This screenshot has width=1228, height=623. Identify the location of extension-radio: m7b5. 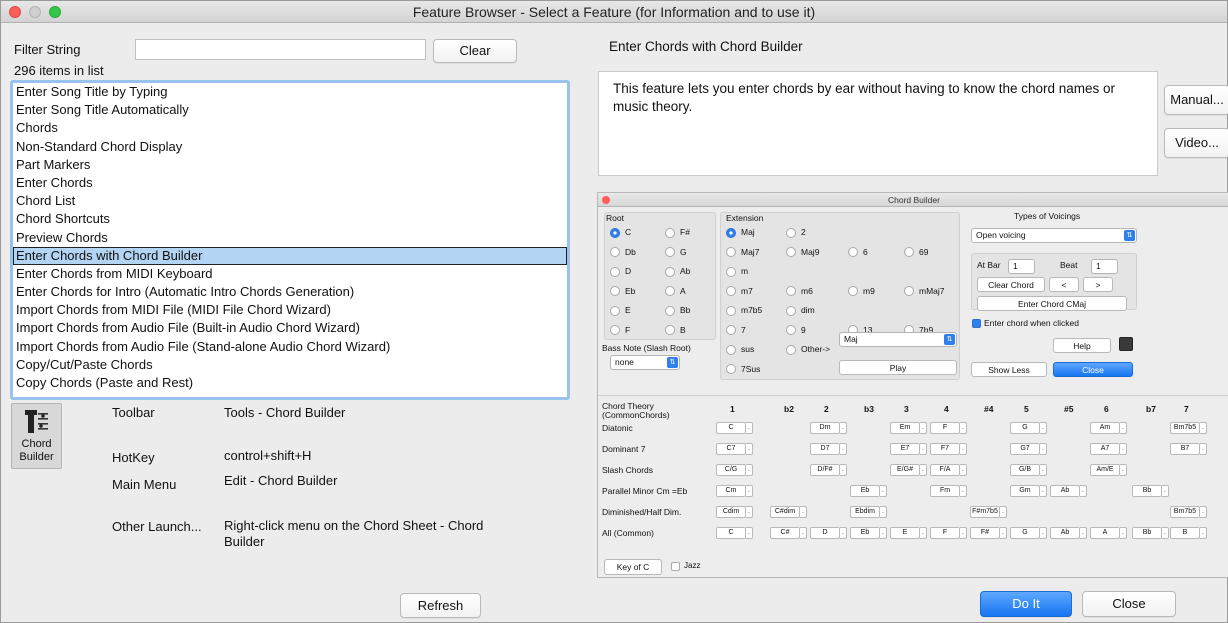
(744, 310).